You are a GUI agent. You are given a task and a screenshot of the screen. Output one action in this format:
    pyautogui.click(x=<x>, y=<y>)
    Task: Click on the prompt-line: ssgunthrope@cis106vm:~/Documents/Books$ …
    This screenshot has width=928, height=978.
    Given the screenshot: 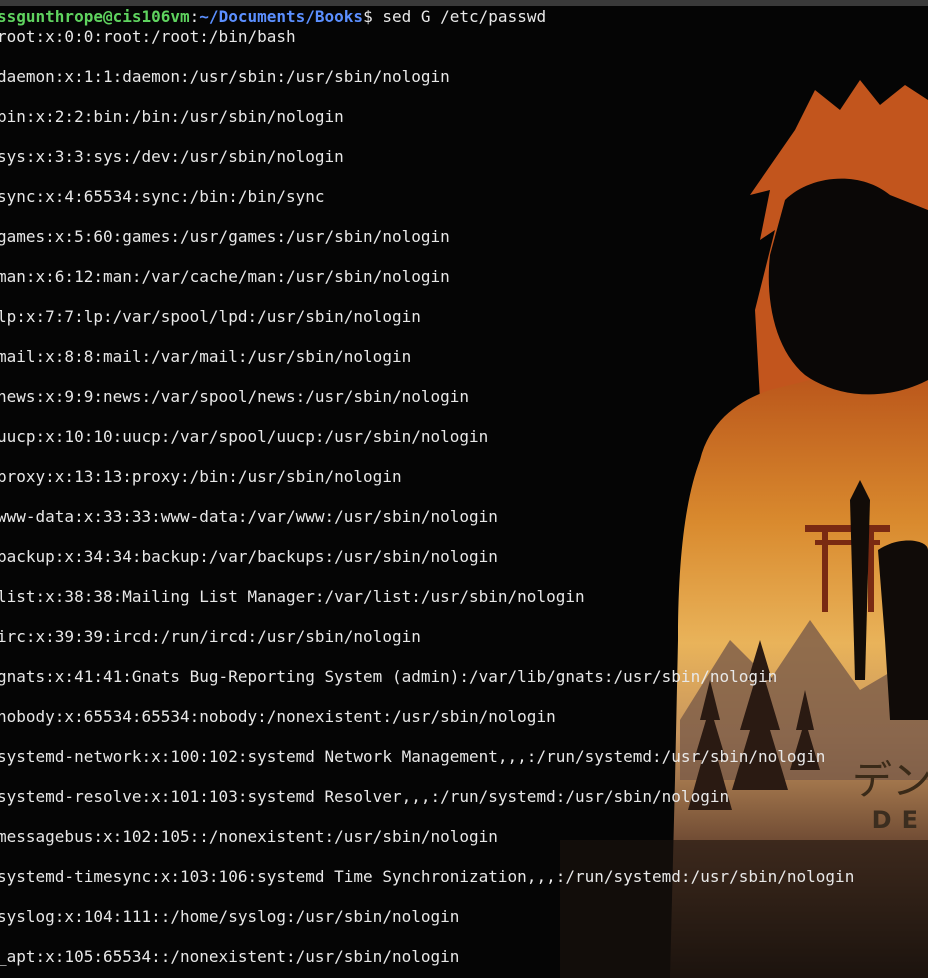 What is the action you would take?
    pyautogui.click(x=462, y=17)
    